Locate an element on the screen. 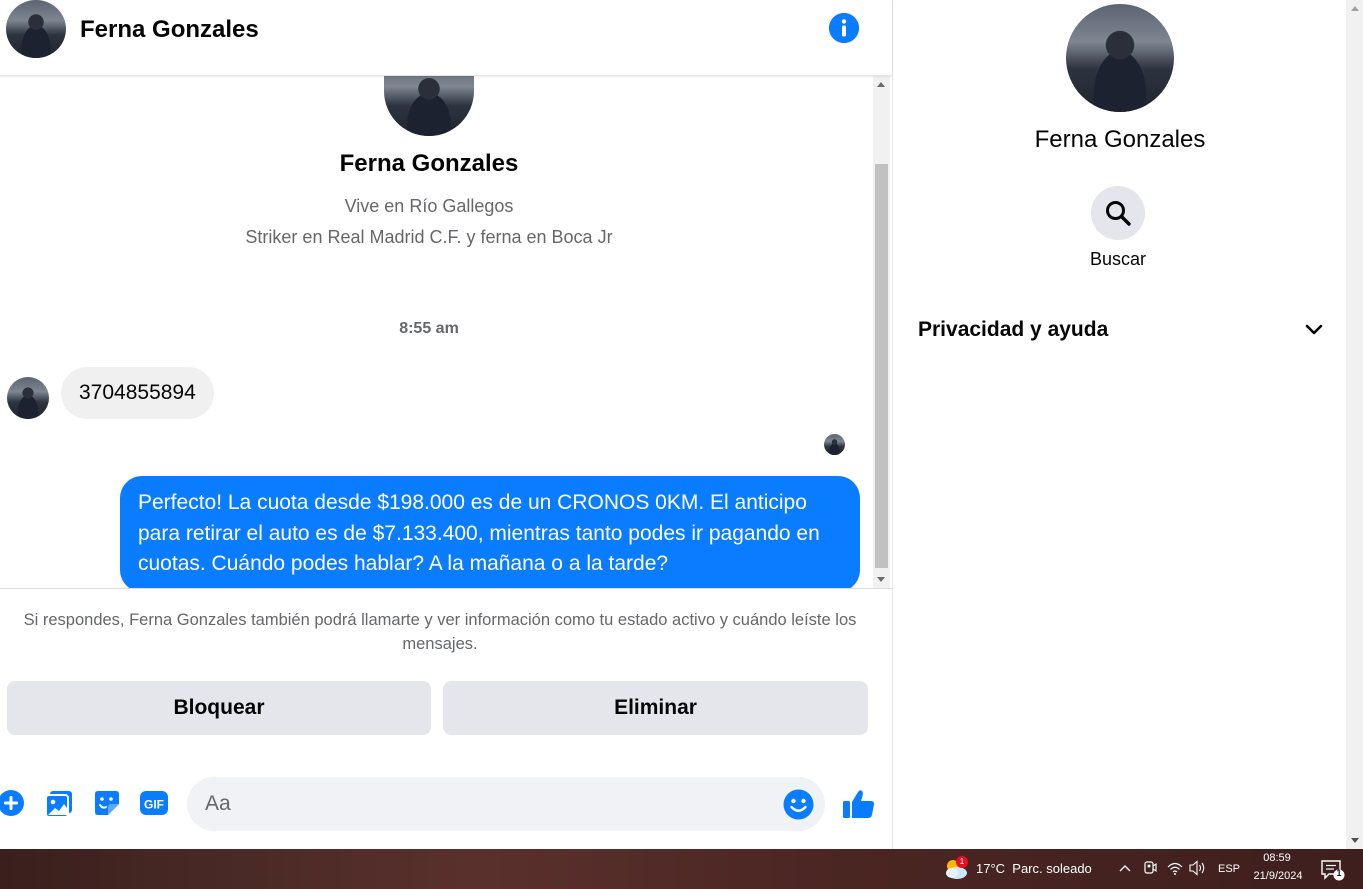  sticker-button is located at coordinates (107, 803).